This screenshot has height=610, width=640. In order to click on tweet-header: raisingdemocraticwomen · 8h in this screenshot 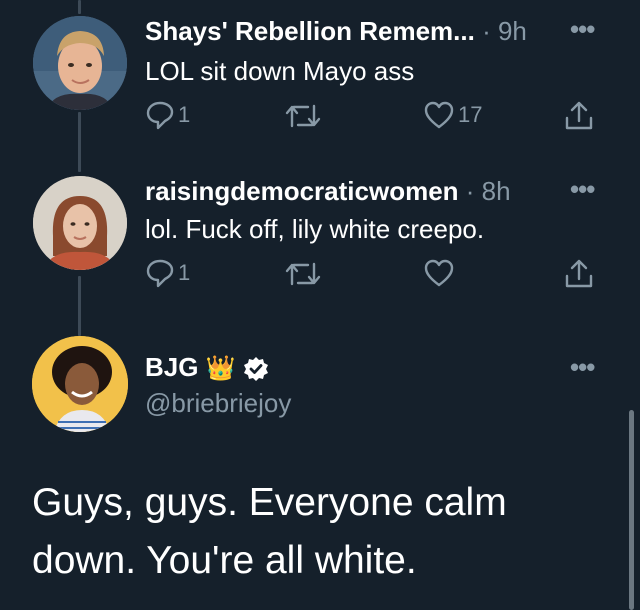, I will do `click(328, 191)`.